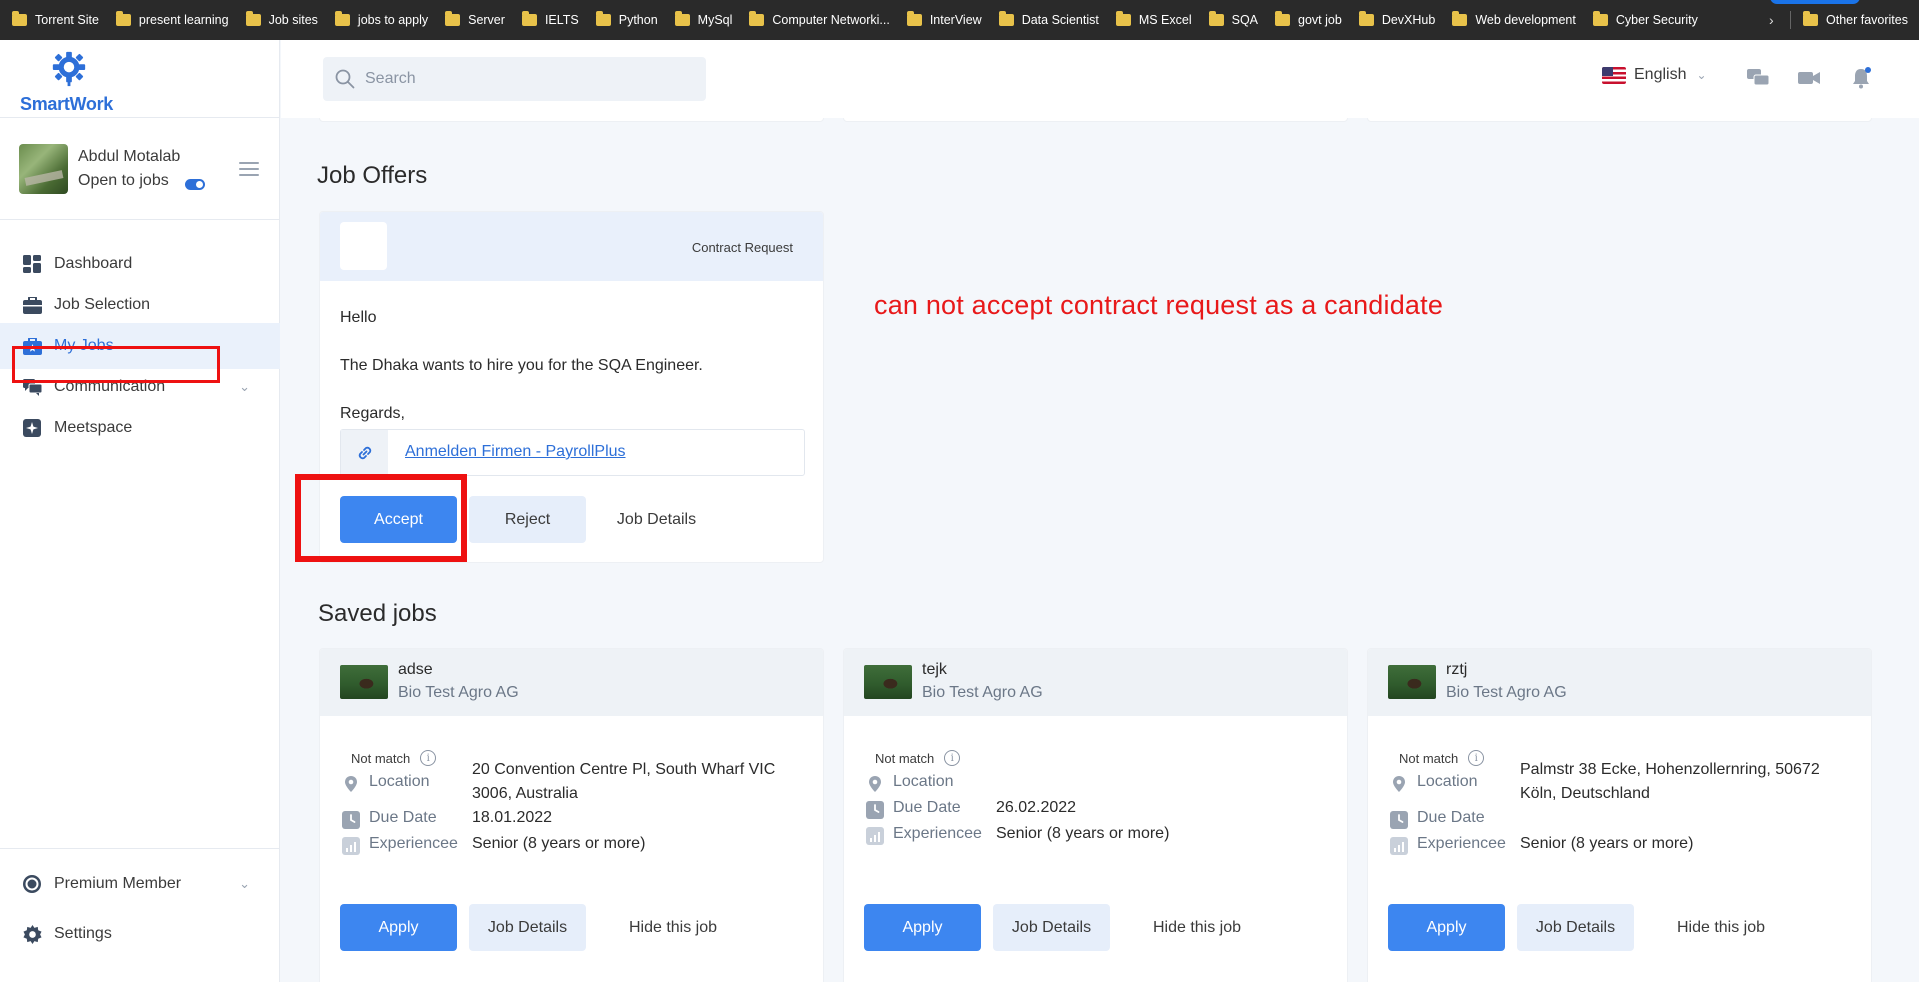  What do you see at coordinates (703, 19) in the screenshot?
I see `bookmark: MySql` at bounding box center [703, 19].